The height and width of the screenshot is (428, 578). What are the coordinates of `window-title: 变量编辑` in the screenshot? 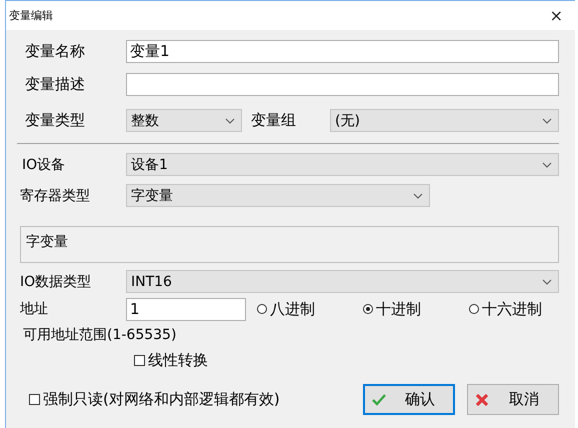 It's located at (31, 15).